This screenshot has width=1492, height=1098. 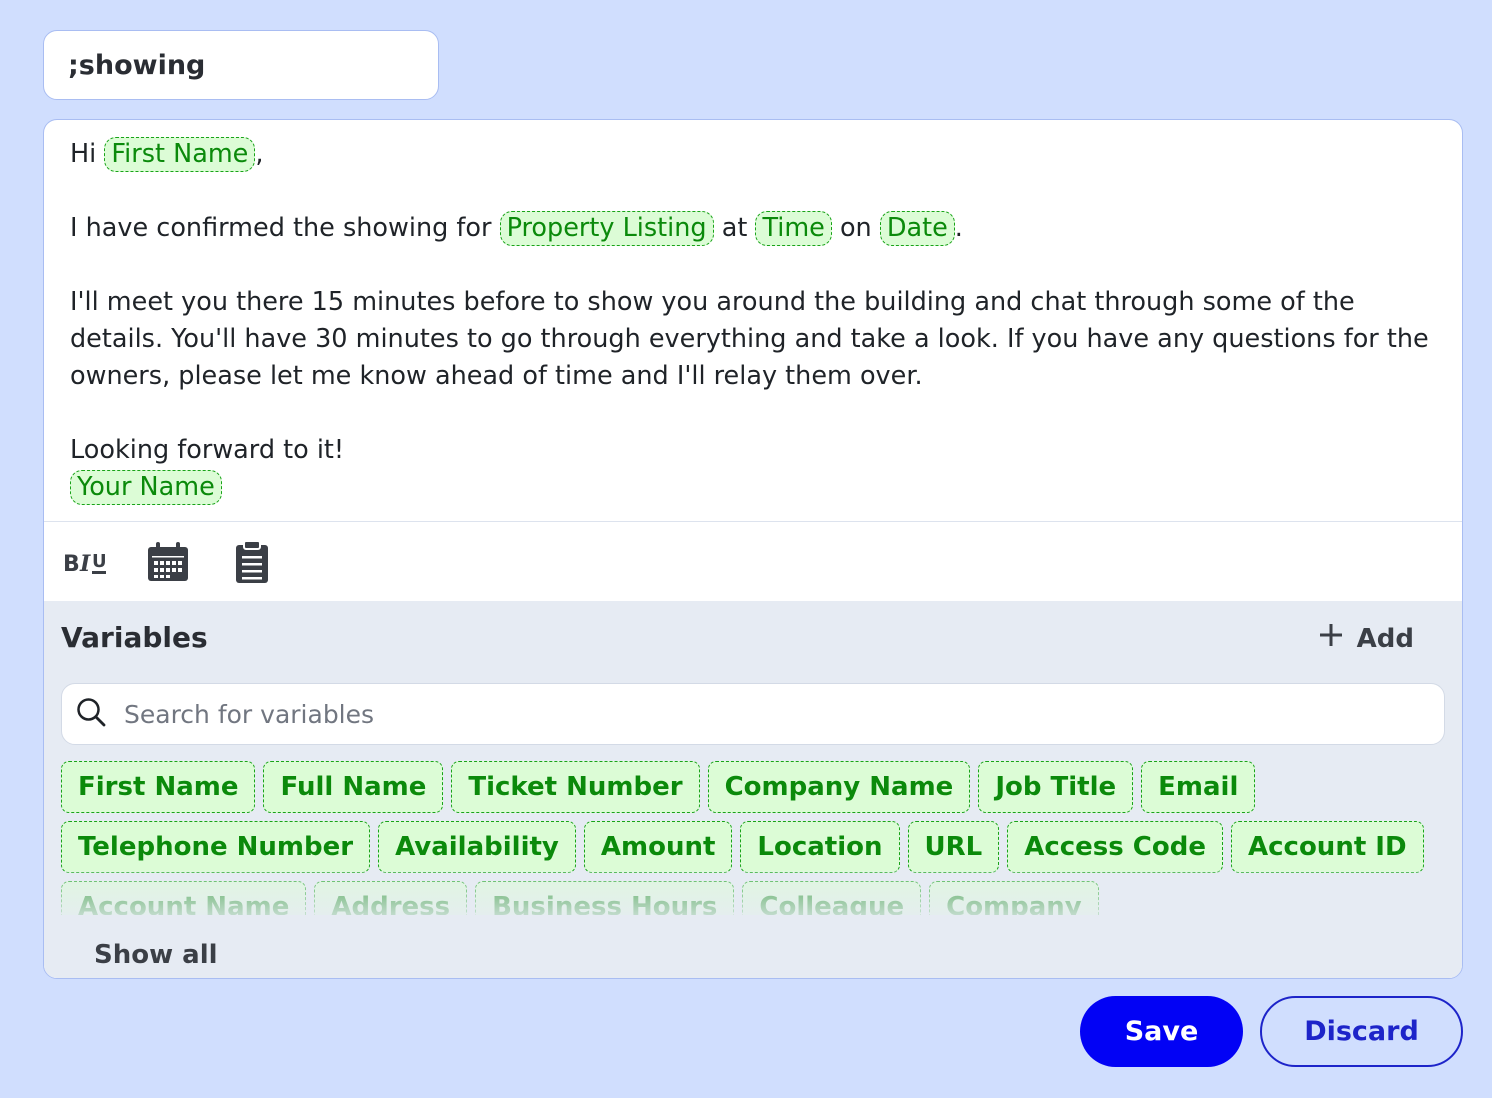 I want to click on variable-chip: Account Name, so click(x=184, y=898).